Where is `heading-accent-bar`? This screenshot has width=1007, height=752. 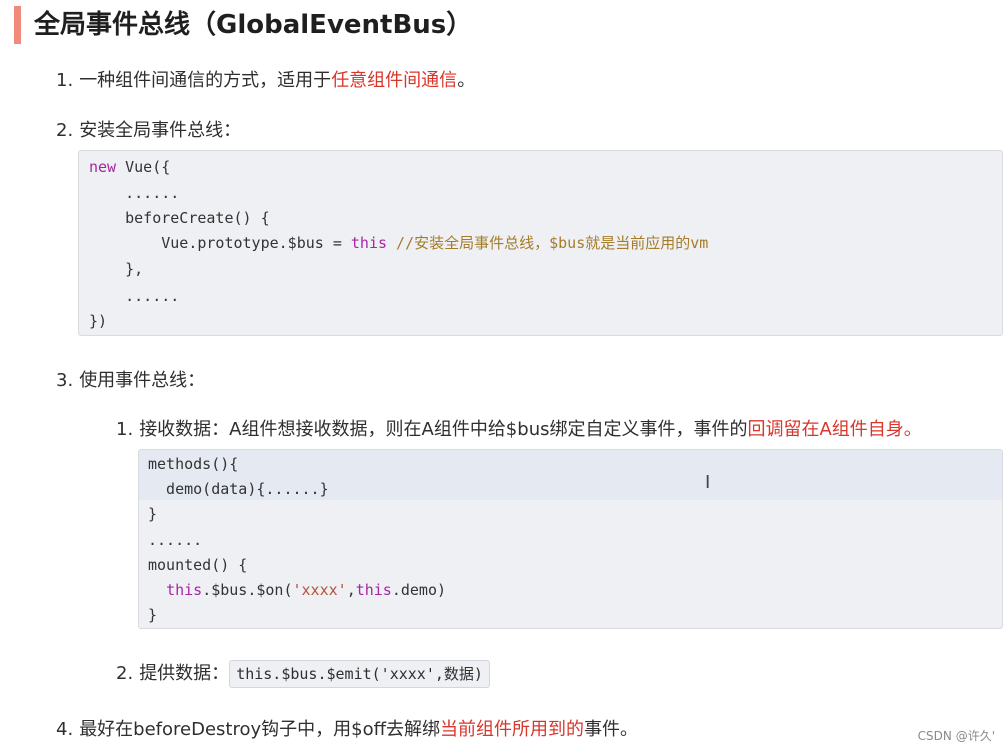 heading-accent-bar is located at coordinates (17, 25).